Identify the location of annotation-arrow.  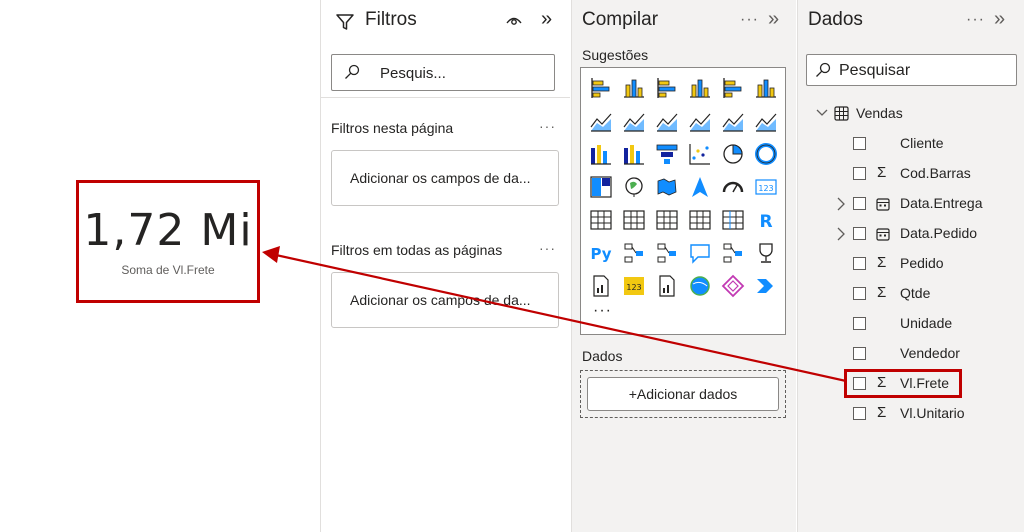
(554, 314).